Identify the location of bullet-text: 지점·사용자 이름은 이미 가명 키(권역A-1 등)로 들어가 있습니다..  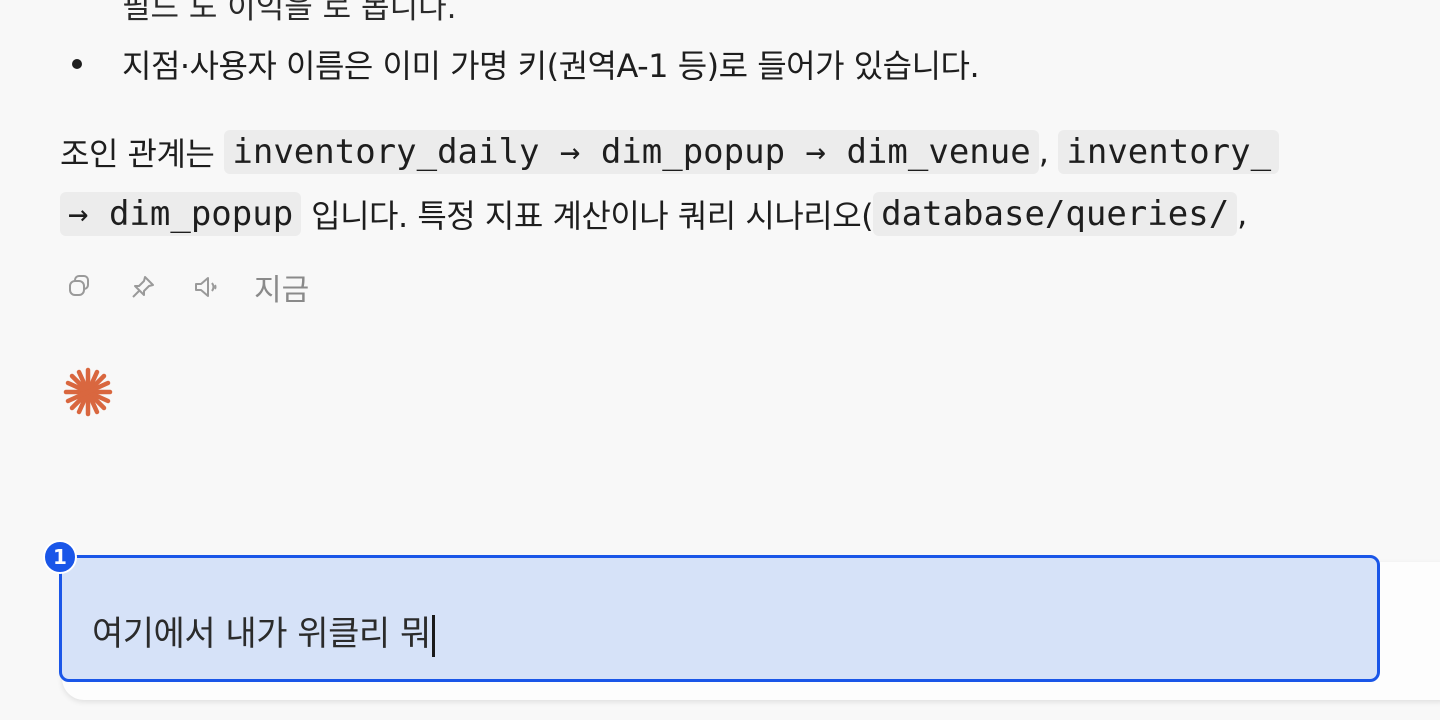
(551, 66).